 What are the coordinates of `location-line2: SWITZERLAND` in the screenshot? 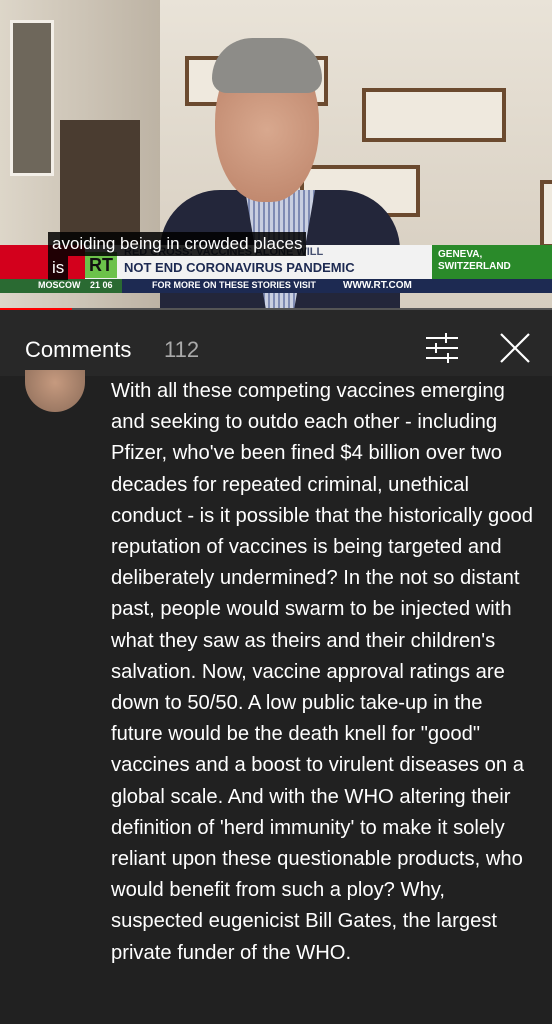 It's located at (474, 266).